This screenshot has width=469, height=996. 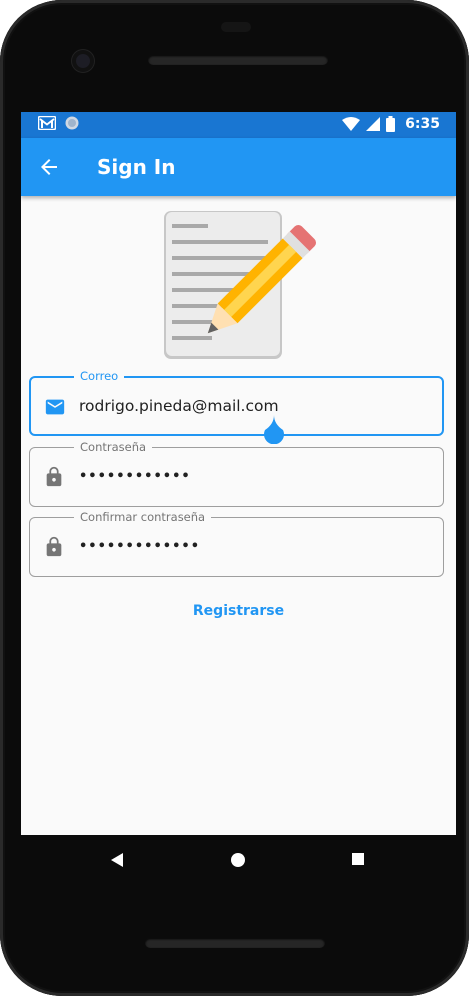 I want to click on app-bar: Sign In, so click(x=238, y=167).